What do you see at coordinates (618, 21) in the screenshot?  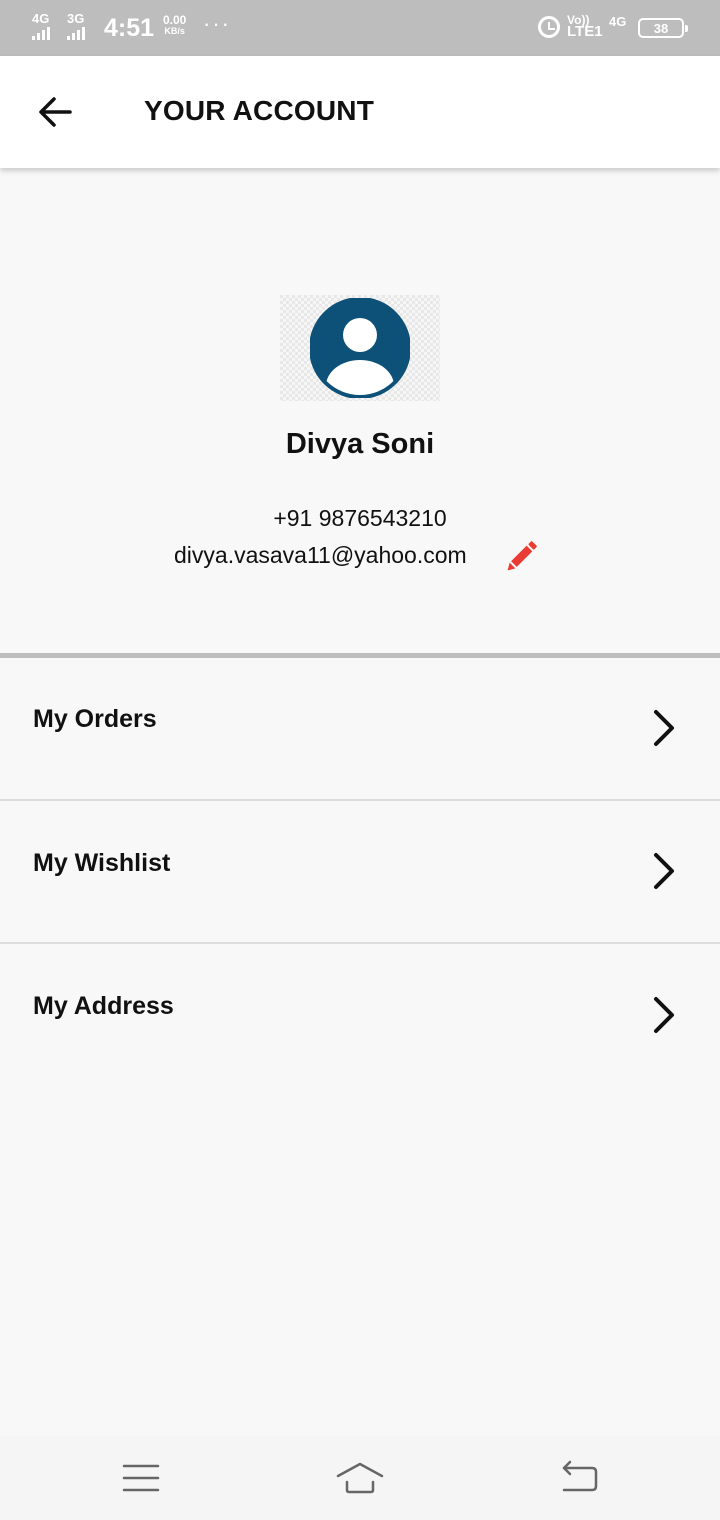 I see `network-type: 4G` at bounding box center [618, 21].